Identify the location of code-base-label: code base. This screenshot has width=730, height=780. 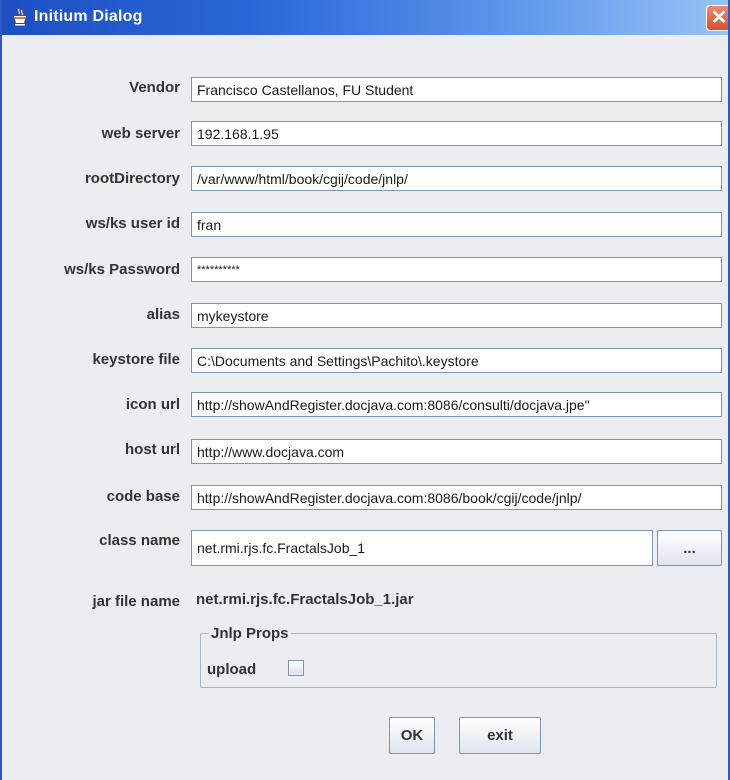
(143, 496).